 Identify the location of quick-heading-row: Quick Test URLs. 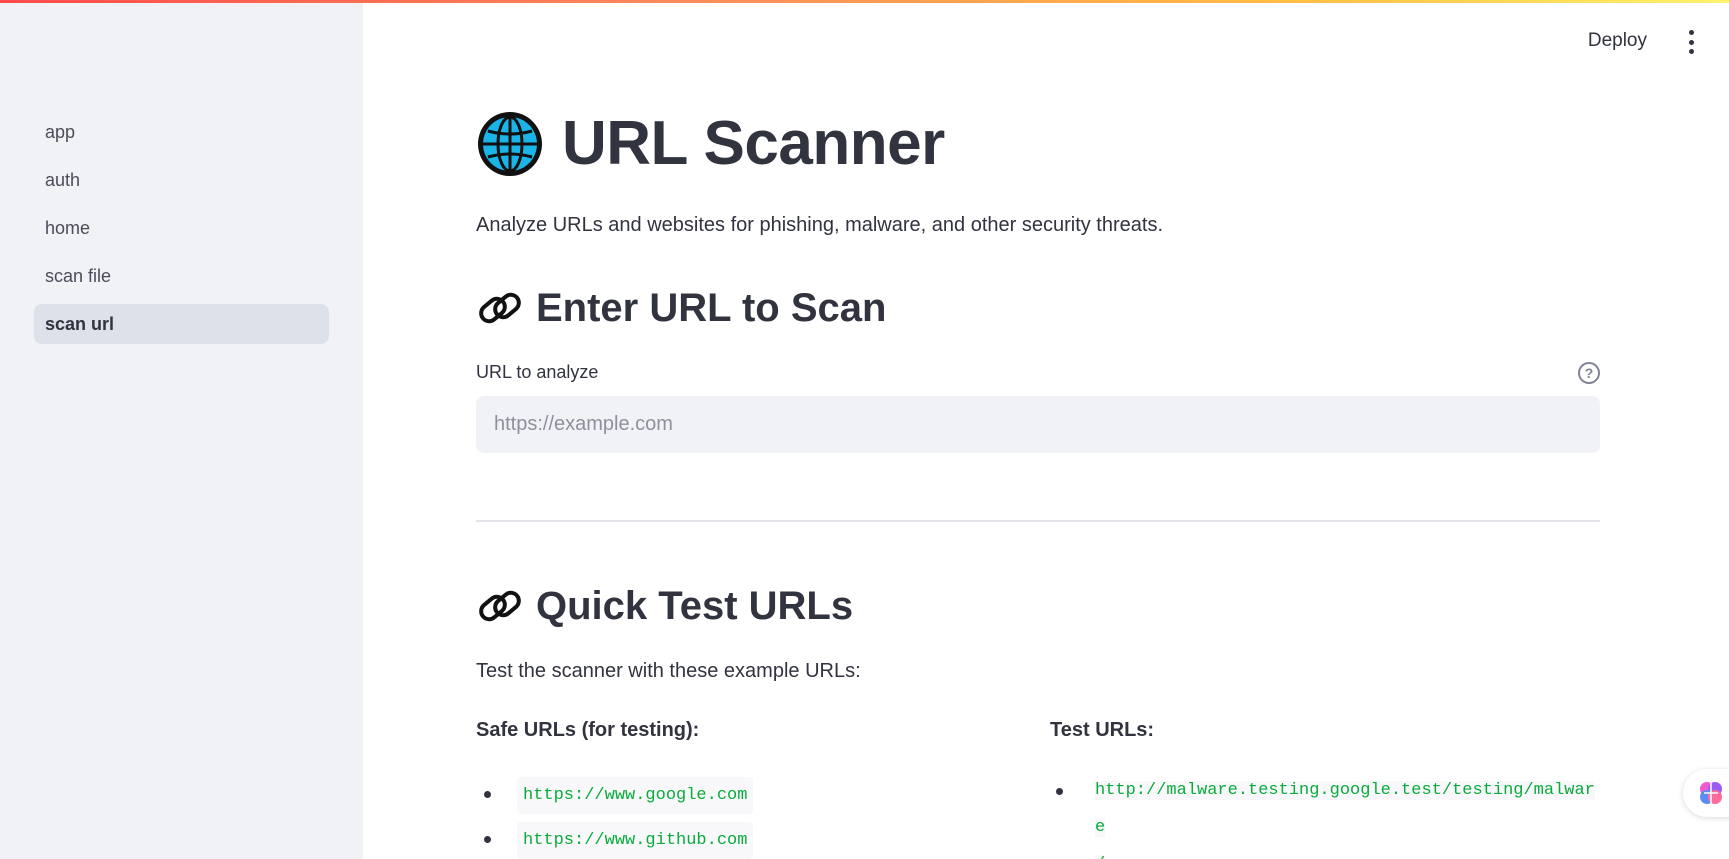
(664, 606).